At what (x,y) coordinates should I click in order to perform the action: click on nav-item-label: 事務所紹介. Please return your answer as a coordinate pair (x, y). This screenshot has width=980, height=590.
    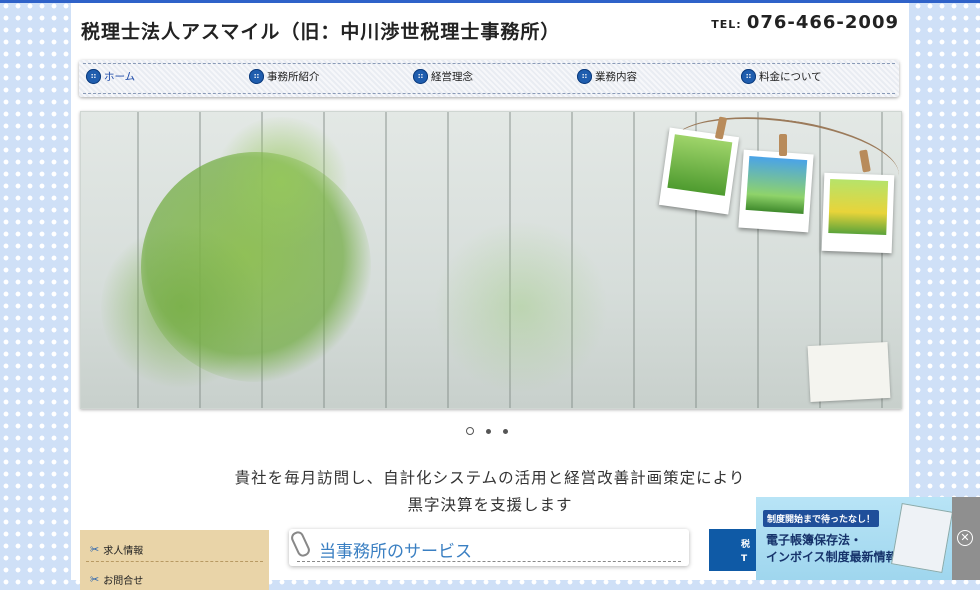
    Looking at the image, I should click on (293, 77).